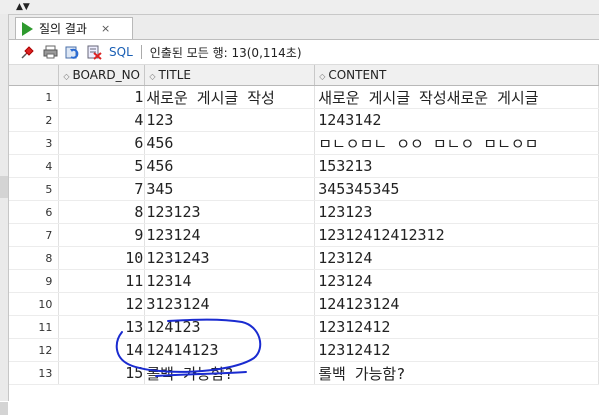  I want to click on content-cell: ㅁㄴㅇㅁㄴ ㅇㅇ ㅁㄴㅇ ㅁㄴㅇㅁ, so click(456, 143).